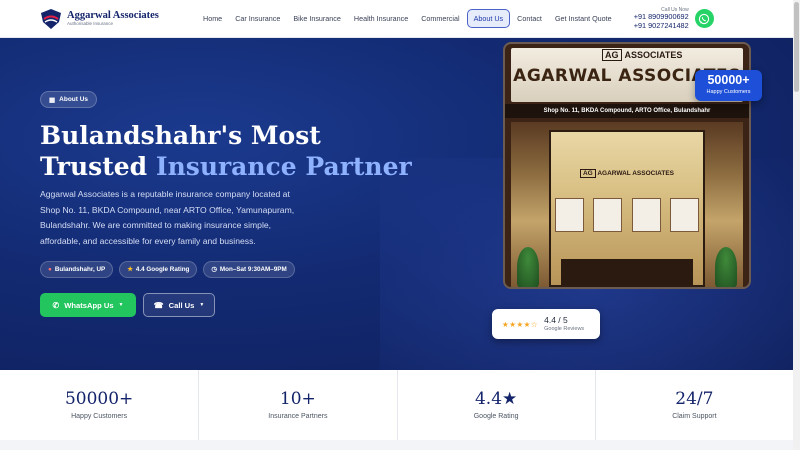  I want to click on nav-get-instant-quote: Get Instant Quote, so click(583, 18).